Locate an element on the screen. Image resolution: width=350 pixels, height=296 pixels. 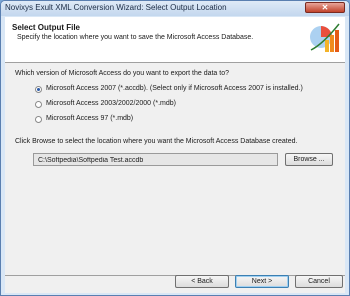
option-access-97-label: Microsoft Access 97 (*.mdb) is located at coordinates (90, 118).